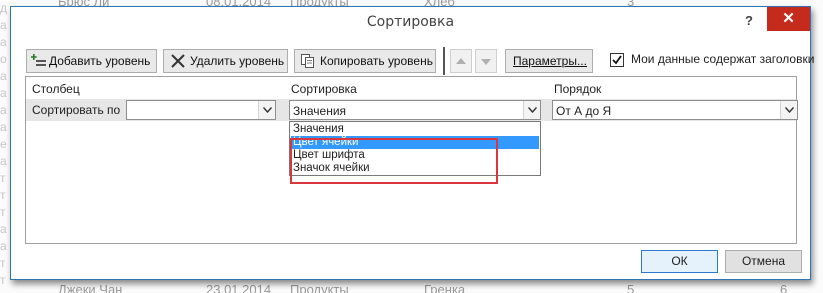  Describe the element at coordinates (100, 61) in the screenshot. I see `add-level-label: Добавить уровень` at that location.